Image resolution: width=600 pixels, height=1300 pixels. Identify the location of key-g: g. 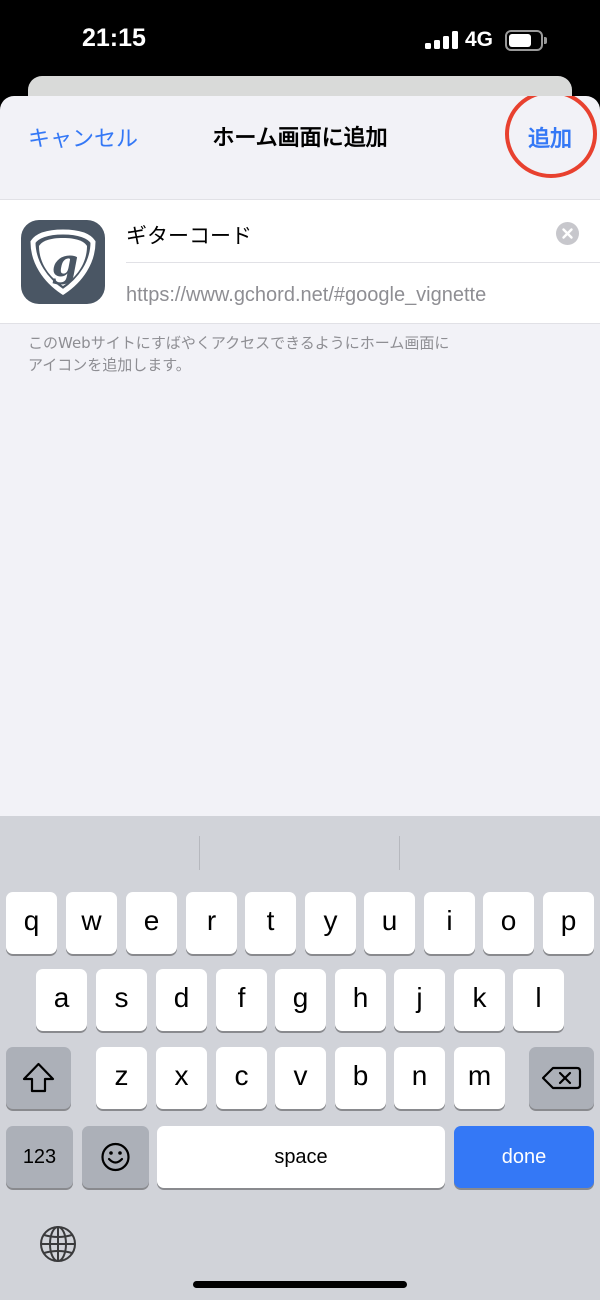
(300, 1000).